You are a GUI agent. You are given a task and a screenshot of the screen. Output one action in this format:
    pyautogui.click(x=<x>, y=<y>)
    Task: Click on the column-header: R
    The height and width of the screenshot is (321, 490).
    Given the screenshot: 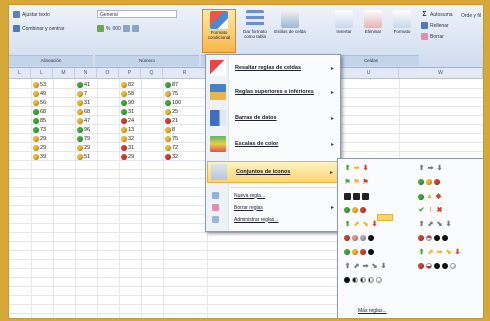 What is the action you would take?
    pyautogui.click(x=185, y=73)
    